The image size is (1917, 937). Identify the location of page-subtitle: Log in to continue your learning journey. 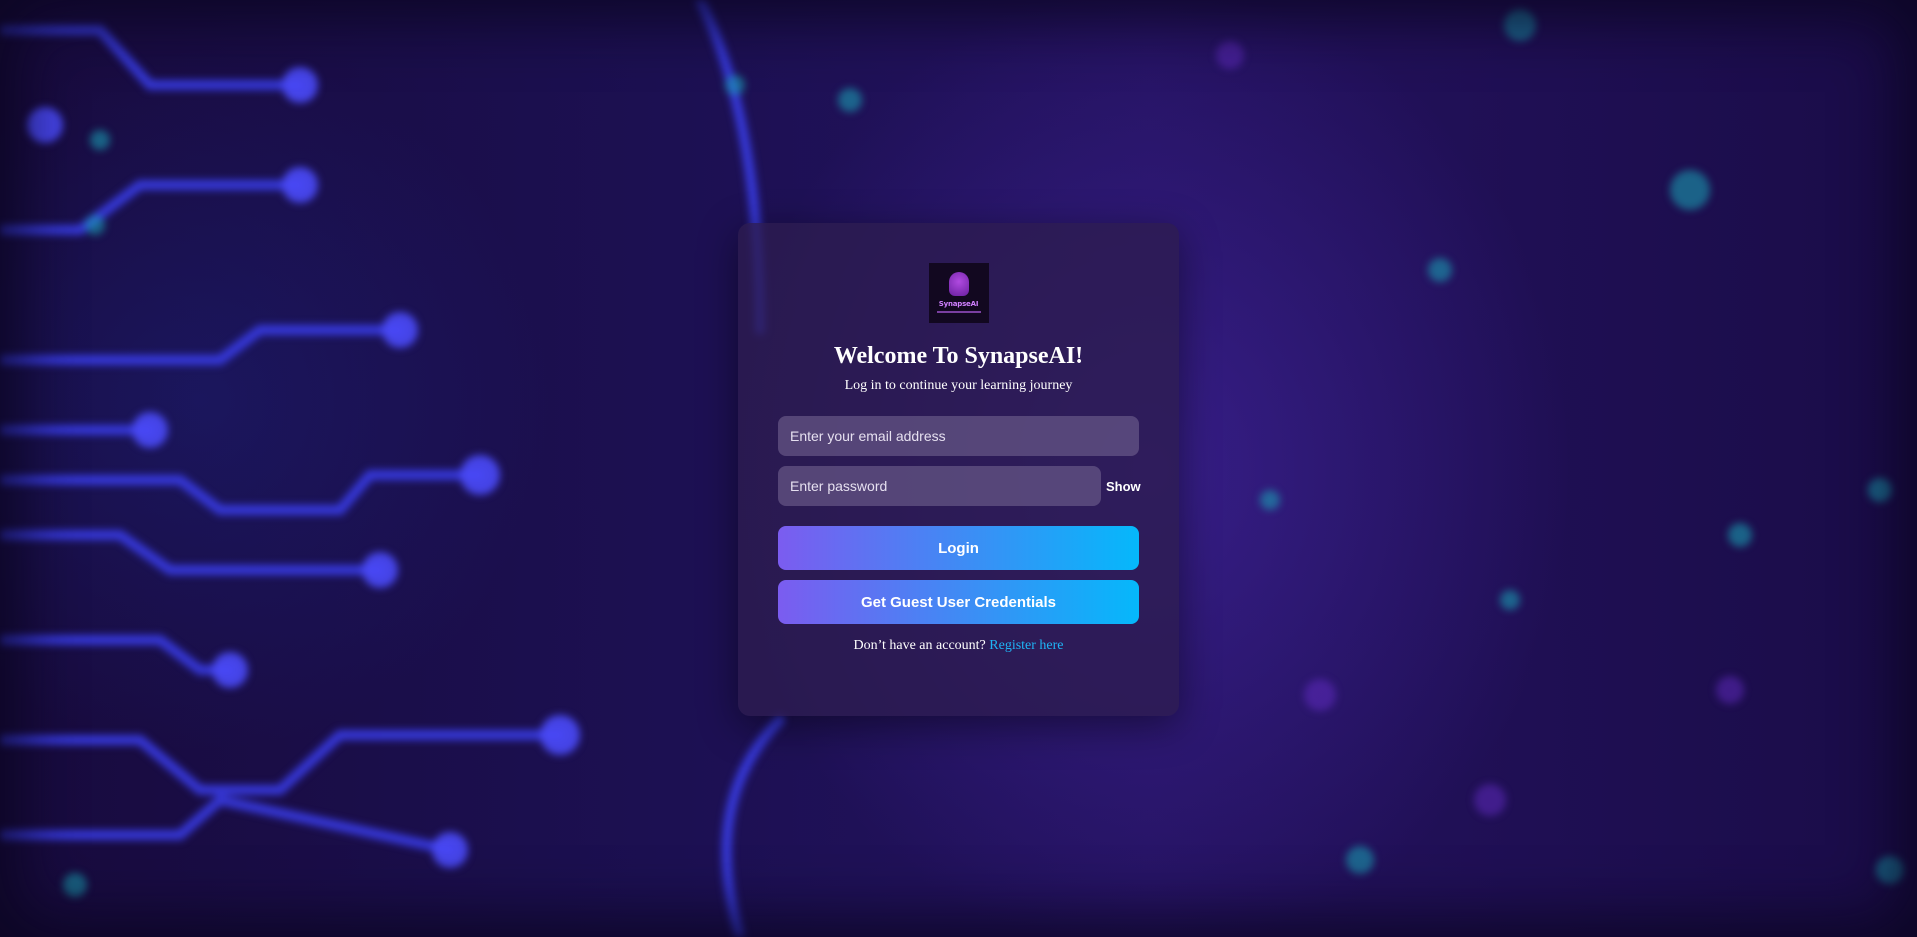
(958, 385).